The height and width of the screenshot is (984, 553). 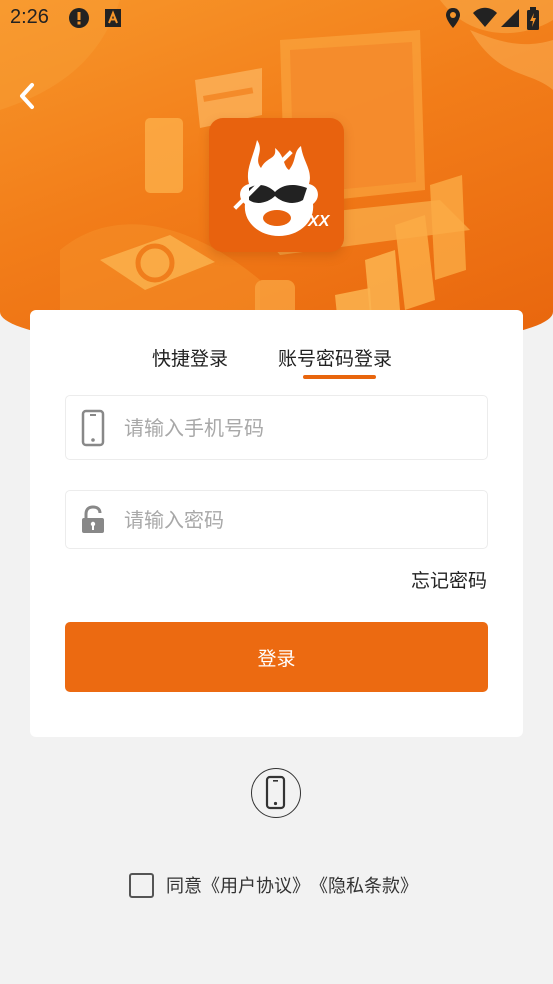 What do you see at coordinates (190, 357) in the screenshot?
I see `tab-quick-login: 快捷登录` at bounding box center [190, 357].